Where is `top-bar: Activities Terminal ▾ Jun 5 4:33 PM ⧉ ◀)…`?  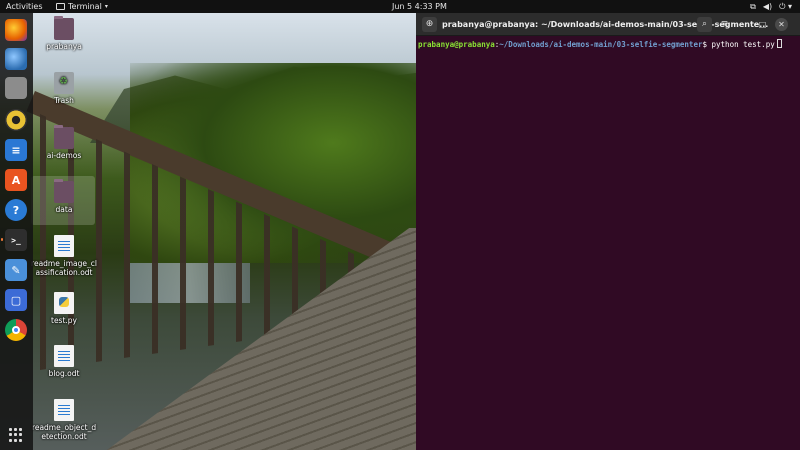
top-bar: Activities Terminal ▾ Jun 5 4:33 PM ⧉ ◀)… is located at coordinates (400, 6).